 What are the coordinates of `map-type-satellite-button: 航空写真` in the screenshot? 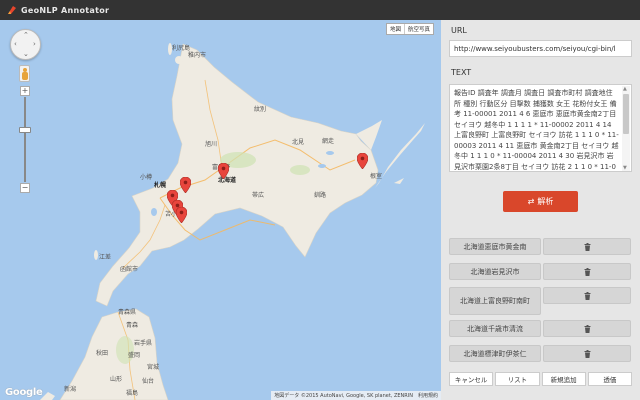 It's located at (418, 29).